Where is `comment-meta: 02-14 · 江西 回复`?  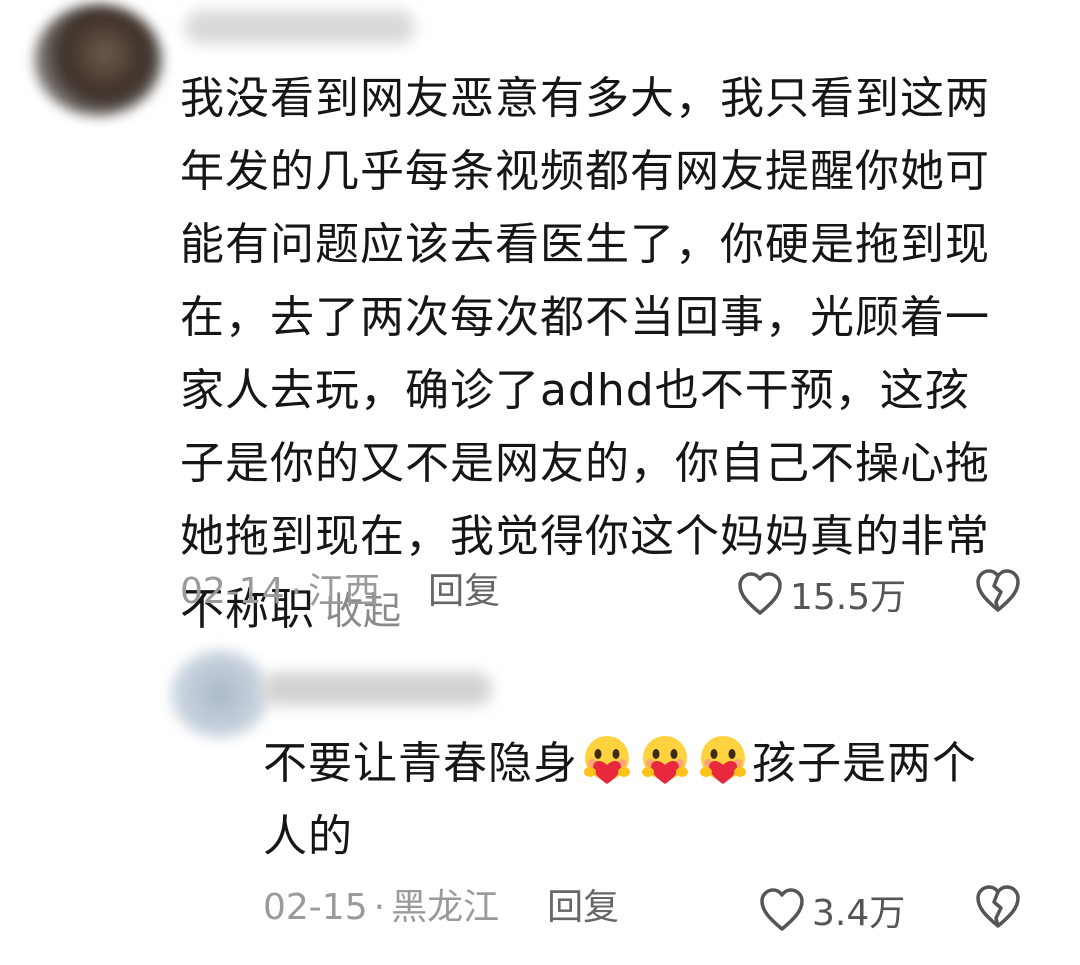
comment-meta: 02-14 · 江西 回复 is located at coordinates (340, 592).